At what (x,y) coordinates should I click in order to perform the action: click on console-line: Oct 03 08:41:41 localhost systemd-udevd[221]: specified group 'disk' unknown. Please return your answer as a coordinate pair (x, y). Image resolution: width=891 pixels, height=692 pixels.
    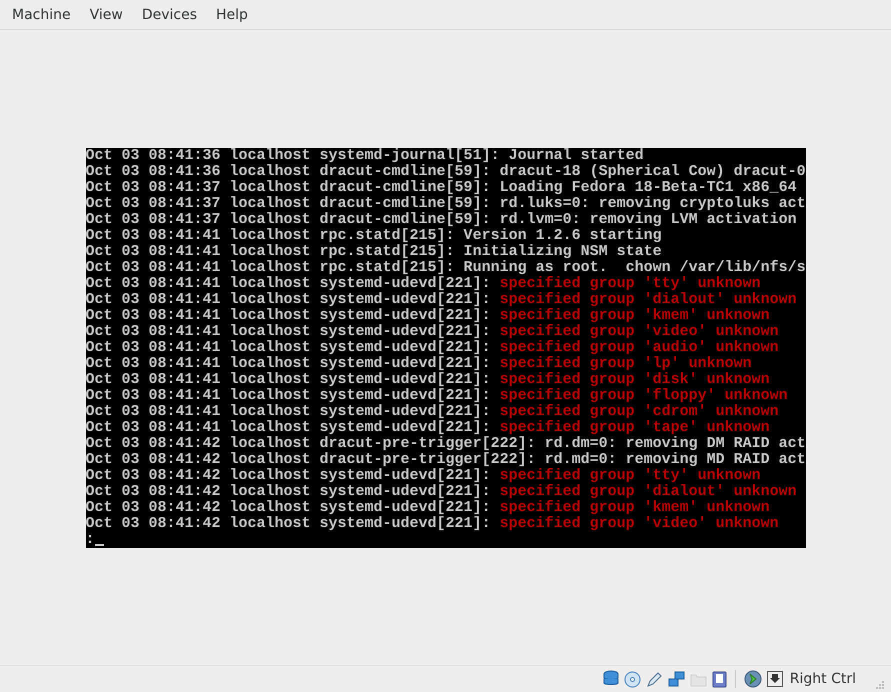
    Looking at the image, I should click on (428, 380).